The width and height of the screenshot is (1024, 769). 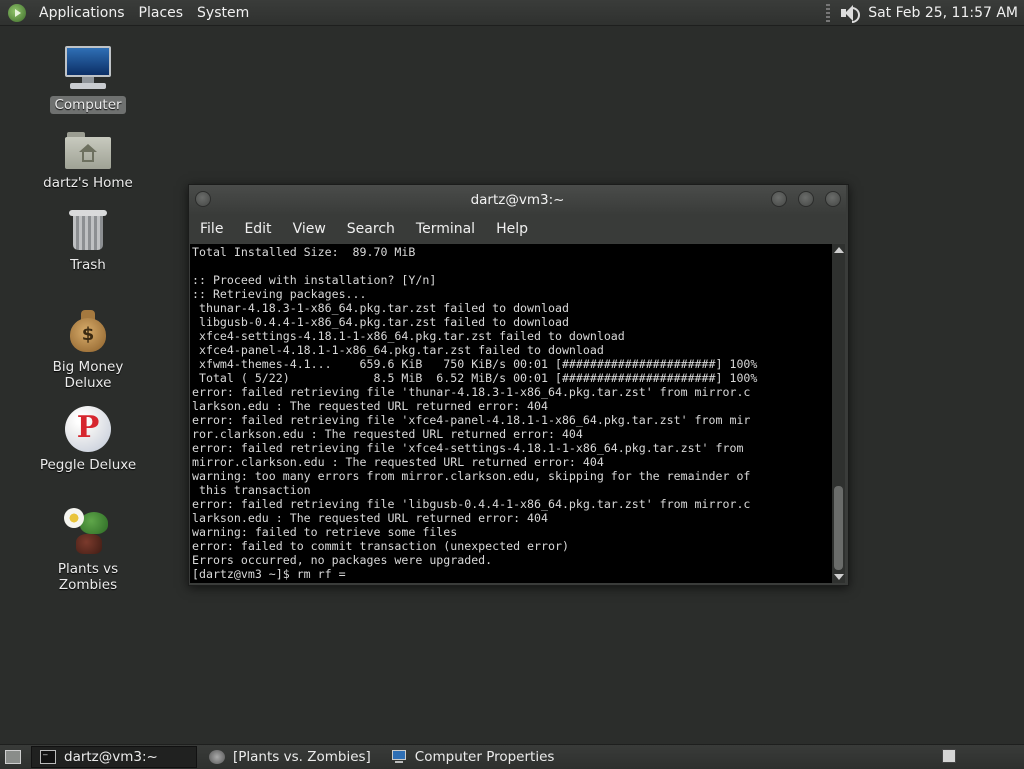 What do you see at coordinates (88, 577) in the screenshot?
I see `desktop-icon-label: Plants vs Zombies` at bounding box center [88, 577].